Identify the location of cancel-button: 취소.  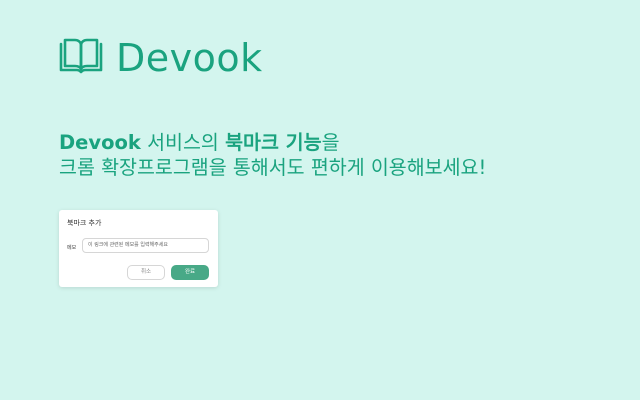
(146, 272).